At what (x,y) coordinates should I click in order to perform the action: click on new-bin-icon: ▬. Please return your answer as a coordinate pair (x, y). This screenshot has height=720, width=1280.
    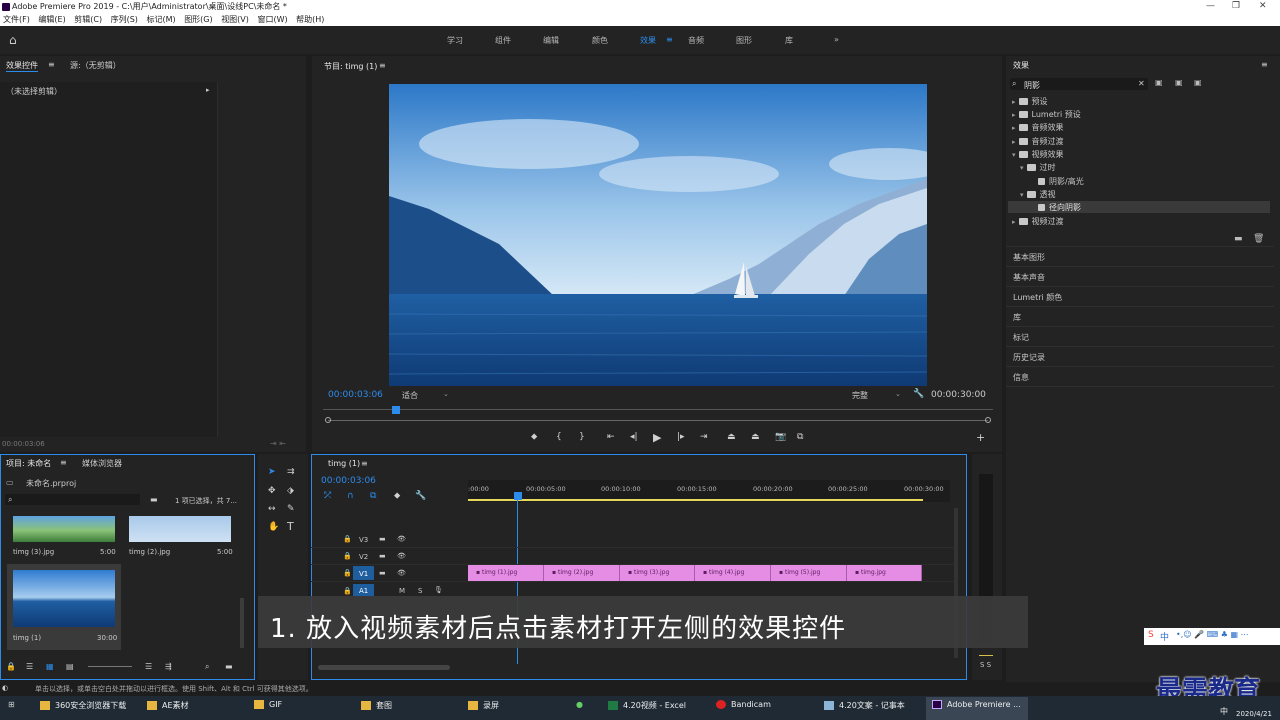
    Looking at the image, I should click on (229, 666).